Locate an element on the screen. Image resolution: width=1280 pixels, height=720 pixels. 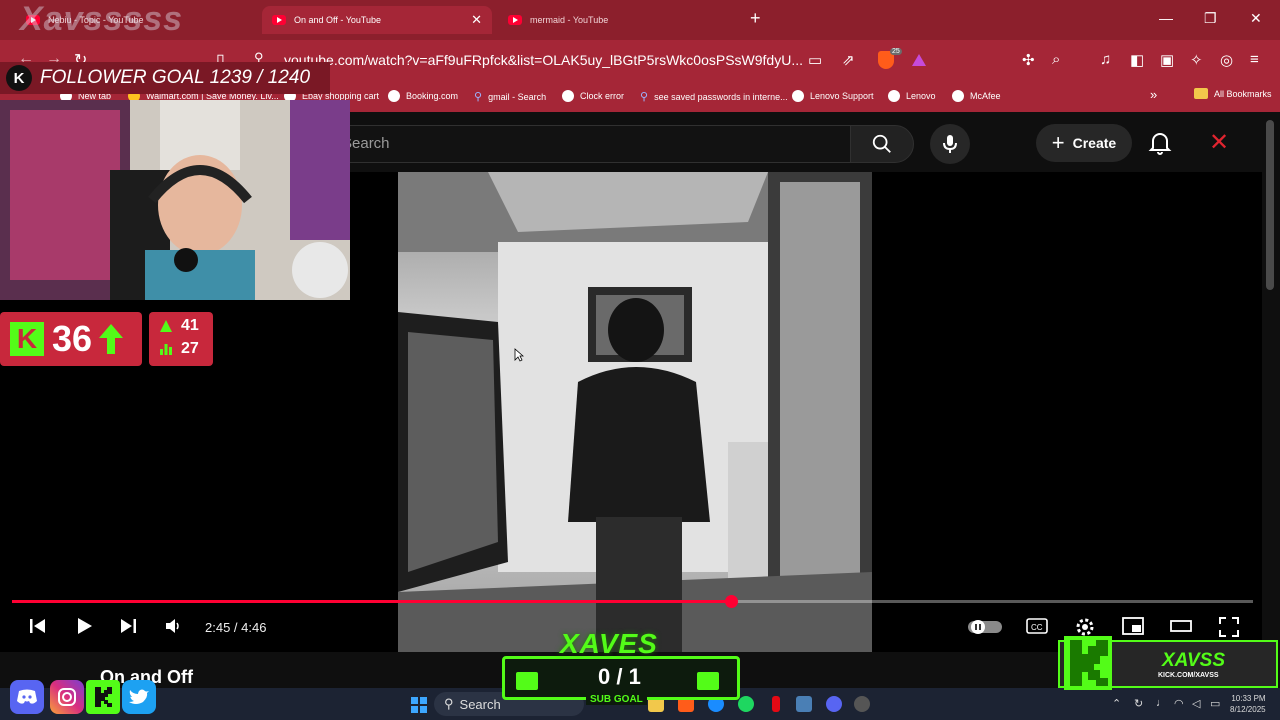
create-button: + Create is located at coordinates (1084, 143).